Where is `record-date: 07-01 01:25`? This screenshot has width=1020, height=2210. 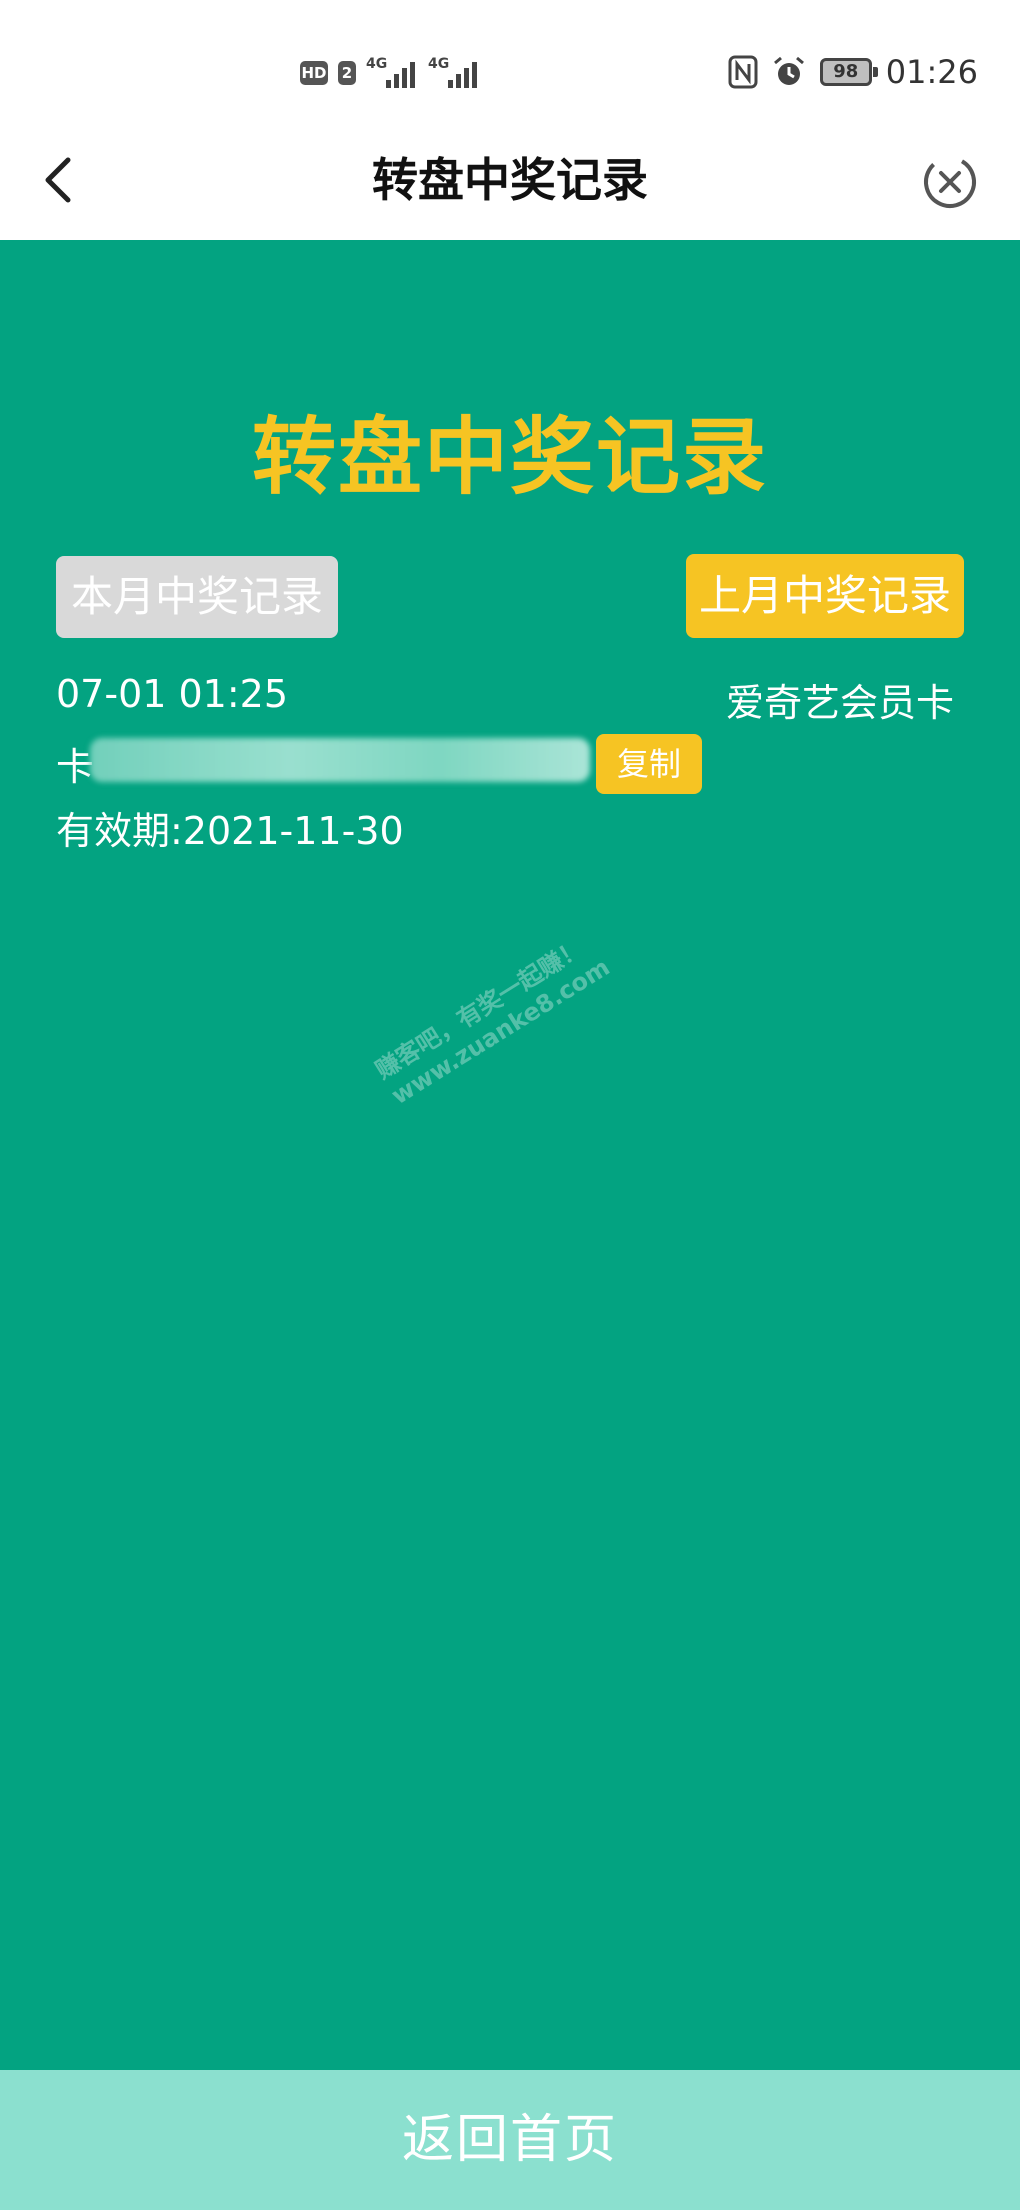
record-date: 07-01 01:25 is located at coordinates (172, 694).